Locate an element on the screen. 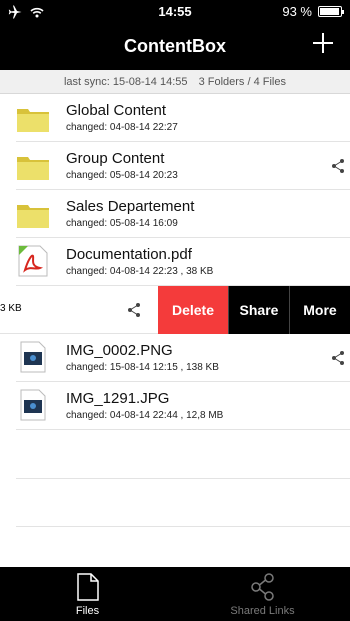 The height and width of the screenshot is (621, 350). item-meta: changed: 04-08-14 22:27 is located at coordinates (122, 127).